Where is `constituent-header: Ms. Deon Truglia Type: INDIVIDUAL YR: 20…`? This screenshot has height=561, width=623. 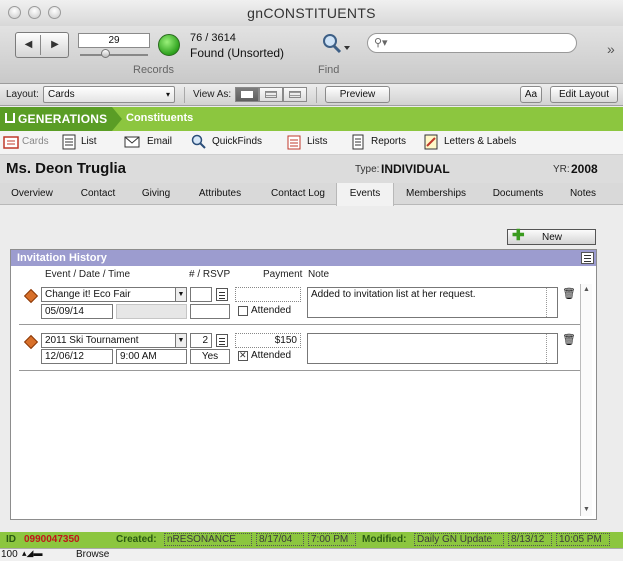 constituent-header: Ms. Deon Truglia Type: INDIVIDUAL YR: 20… is located at coordinates (311, 169).